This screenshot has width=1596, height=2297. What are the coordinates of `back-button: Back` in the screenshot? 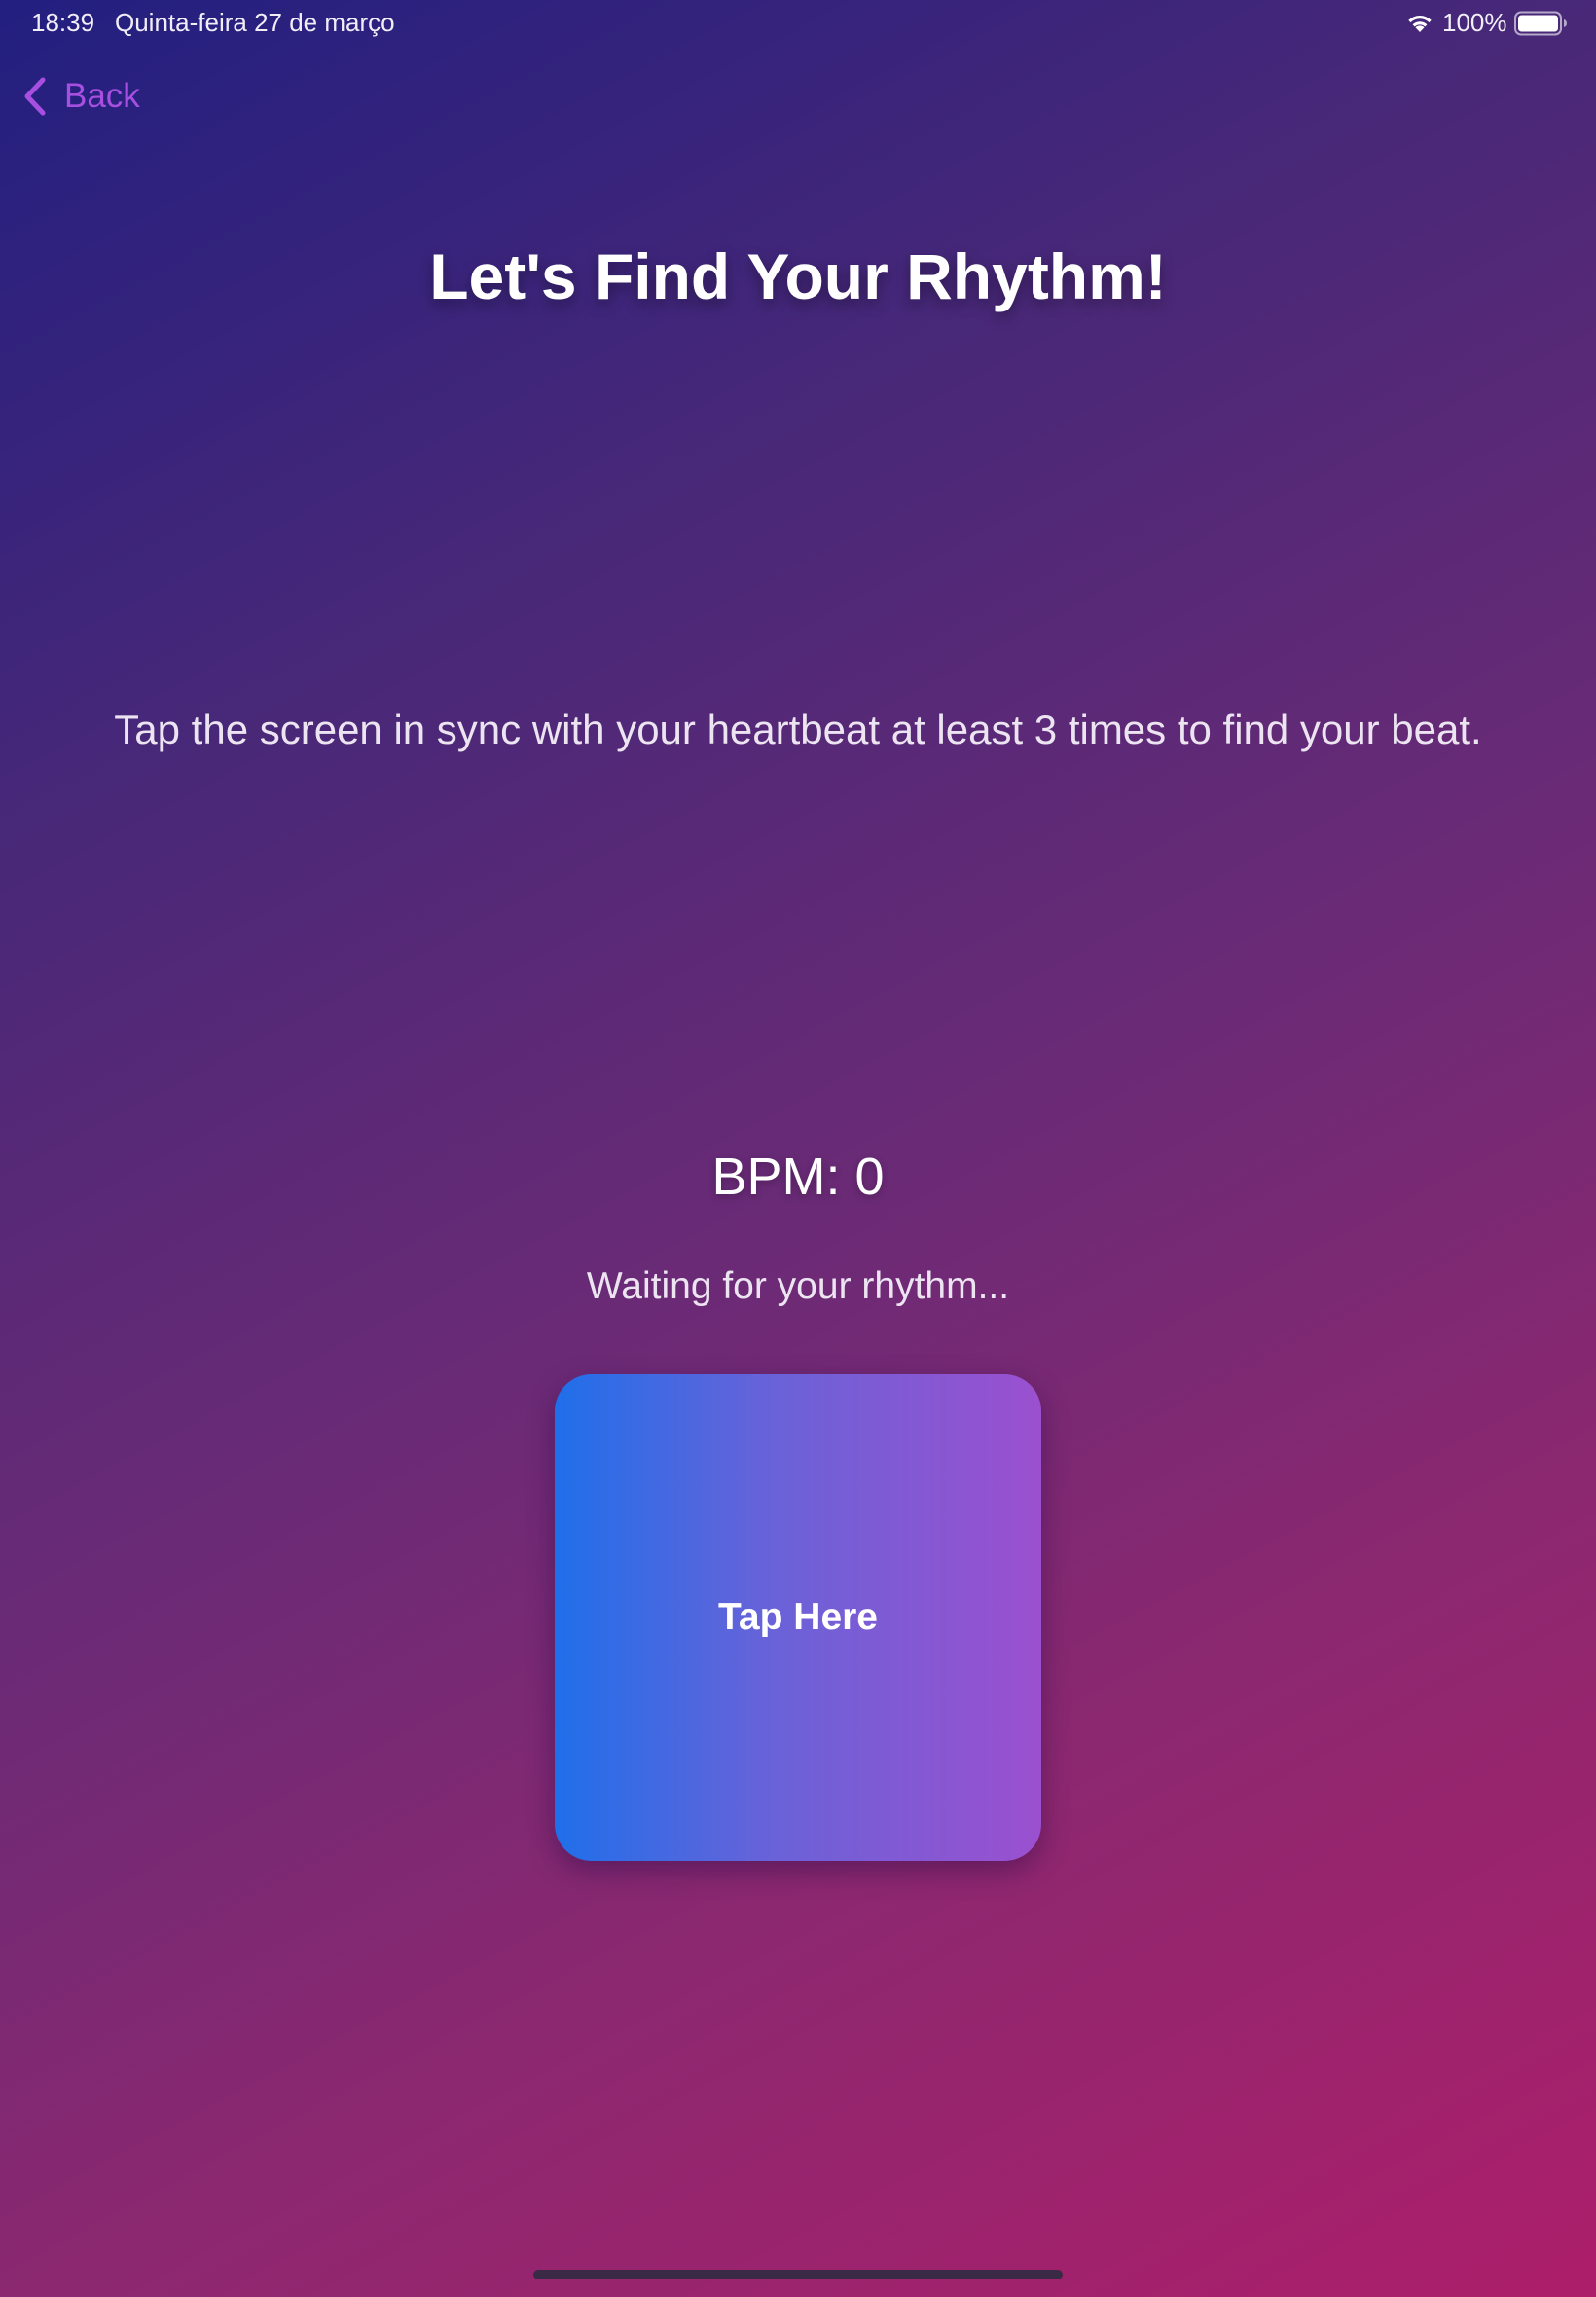 It's located at (80, 96).